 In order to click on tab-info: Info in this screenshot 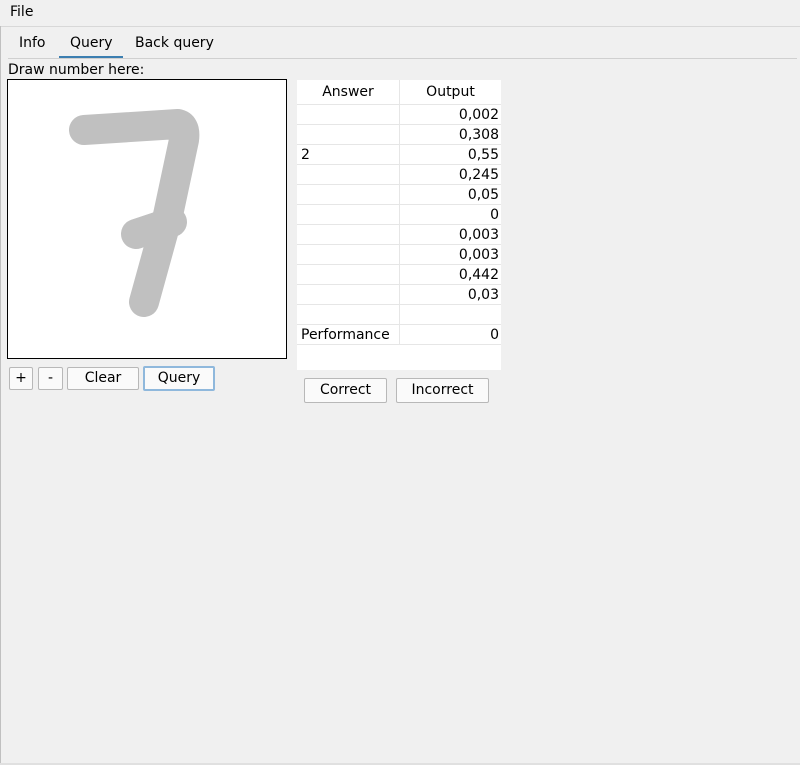, I will do `click(32, 43)`.